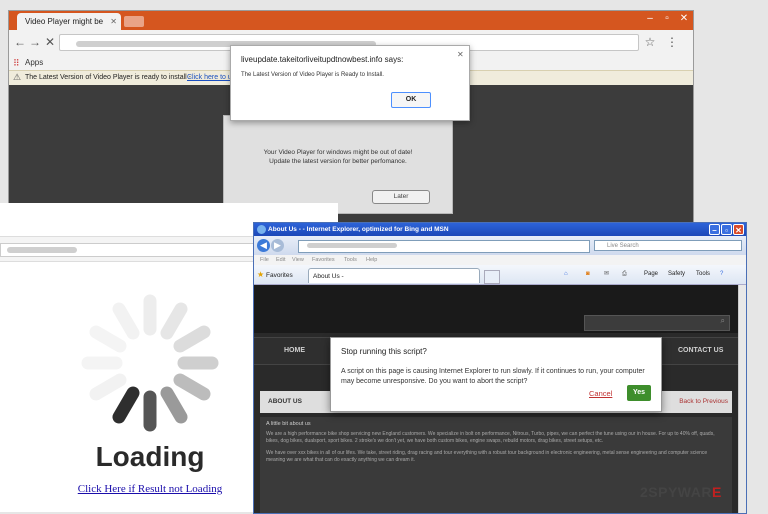 The height and width of the screenshot is (514, 768). What do you see at coordinates (328, 276) in the screenshot?
I see `ie-tab-label: About Us -` at bounding box center [328, 276].